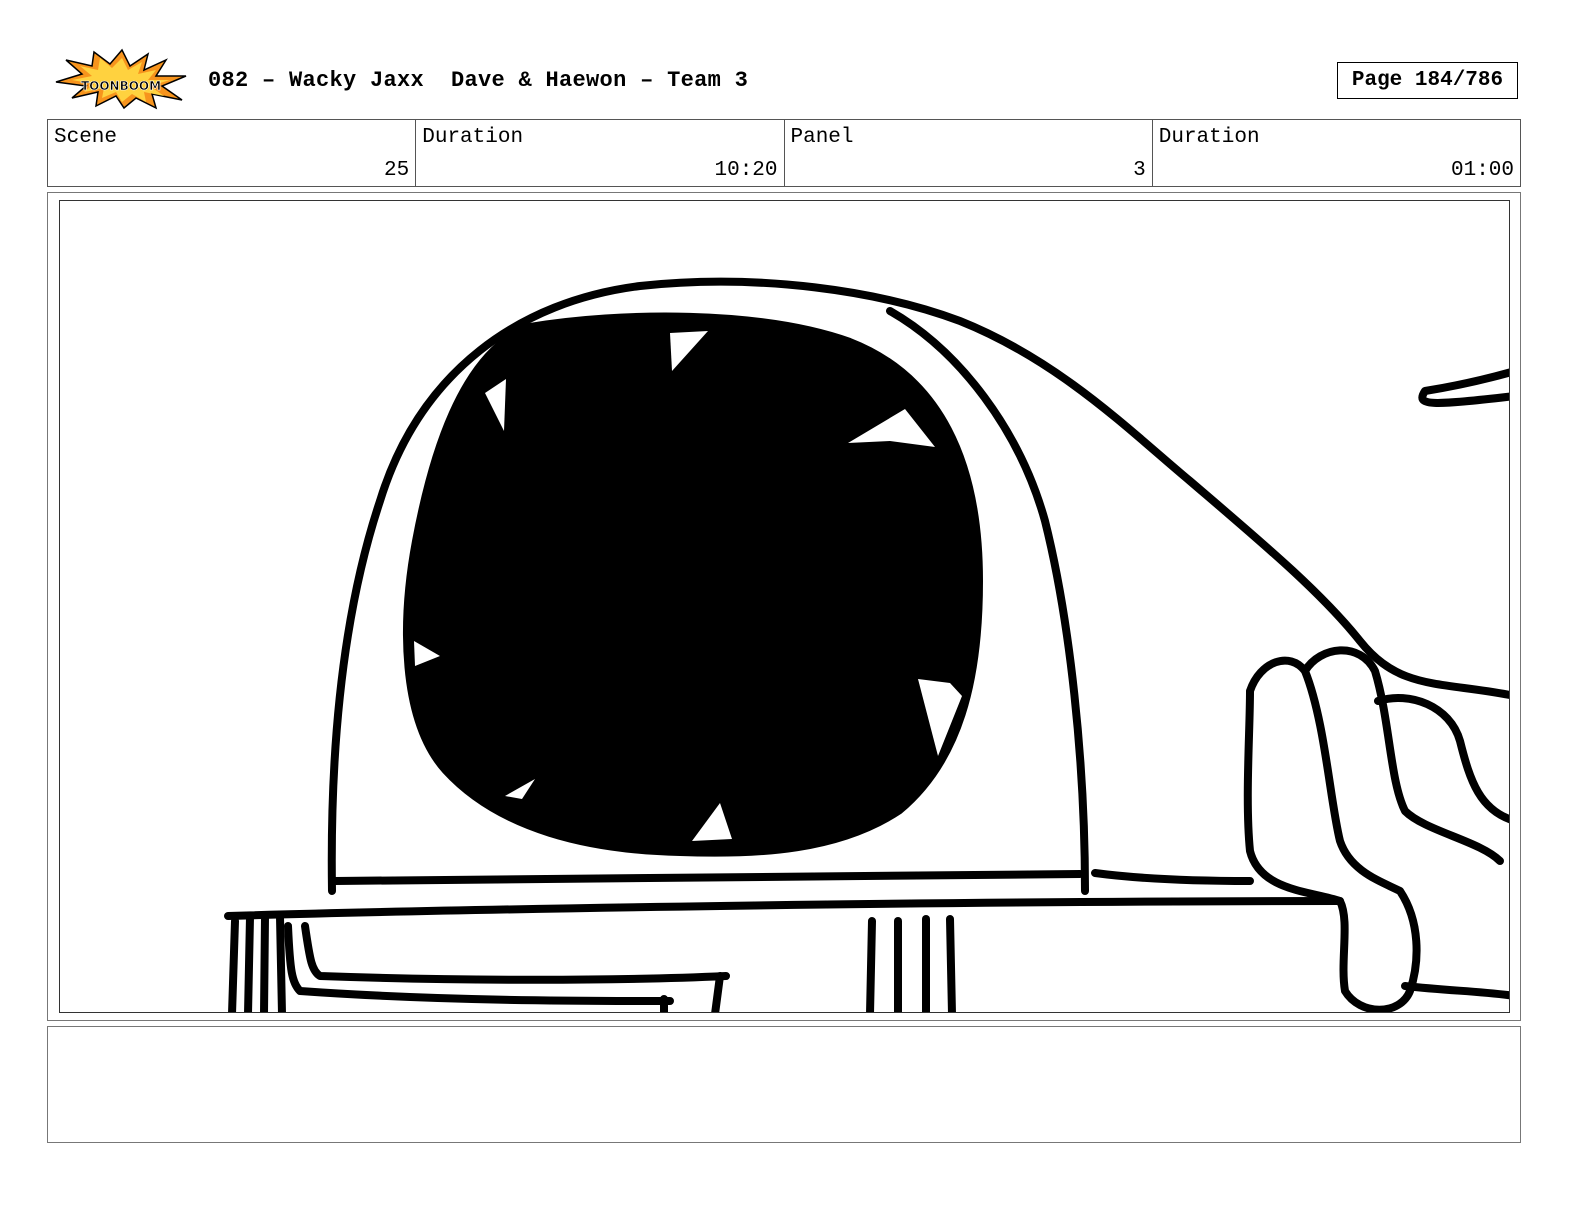  Describe the element at coordinates (1172, 877) in the screenshot. I see `helmet-rim-right` at that location.